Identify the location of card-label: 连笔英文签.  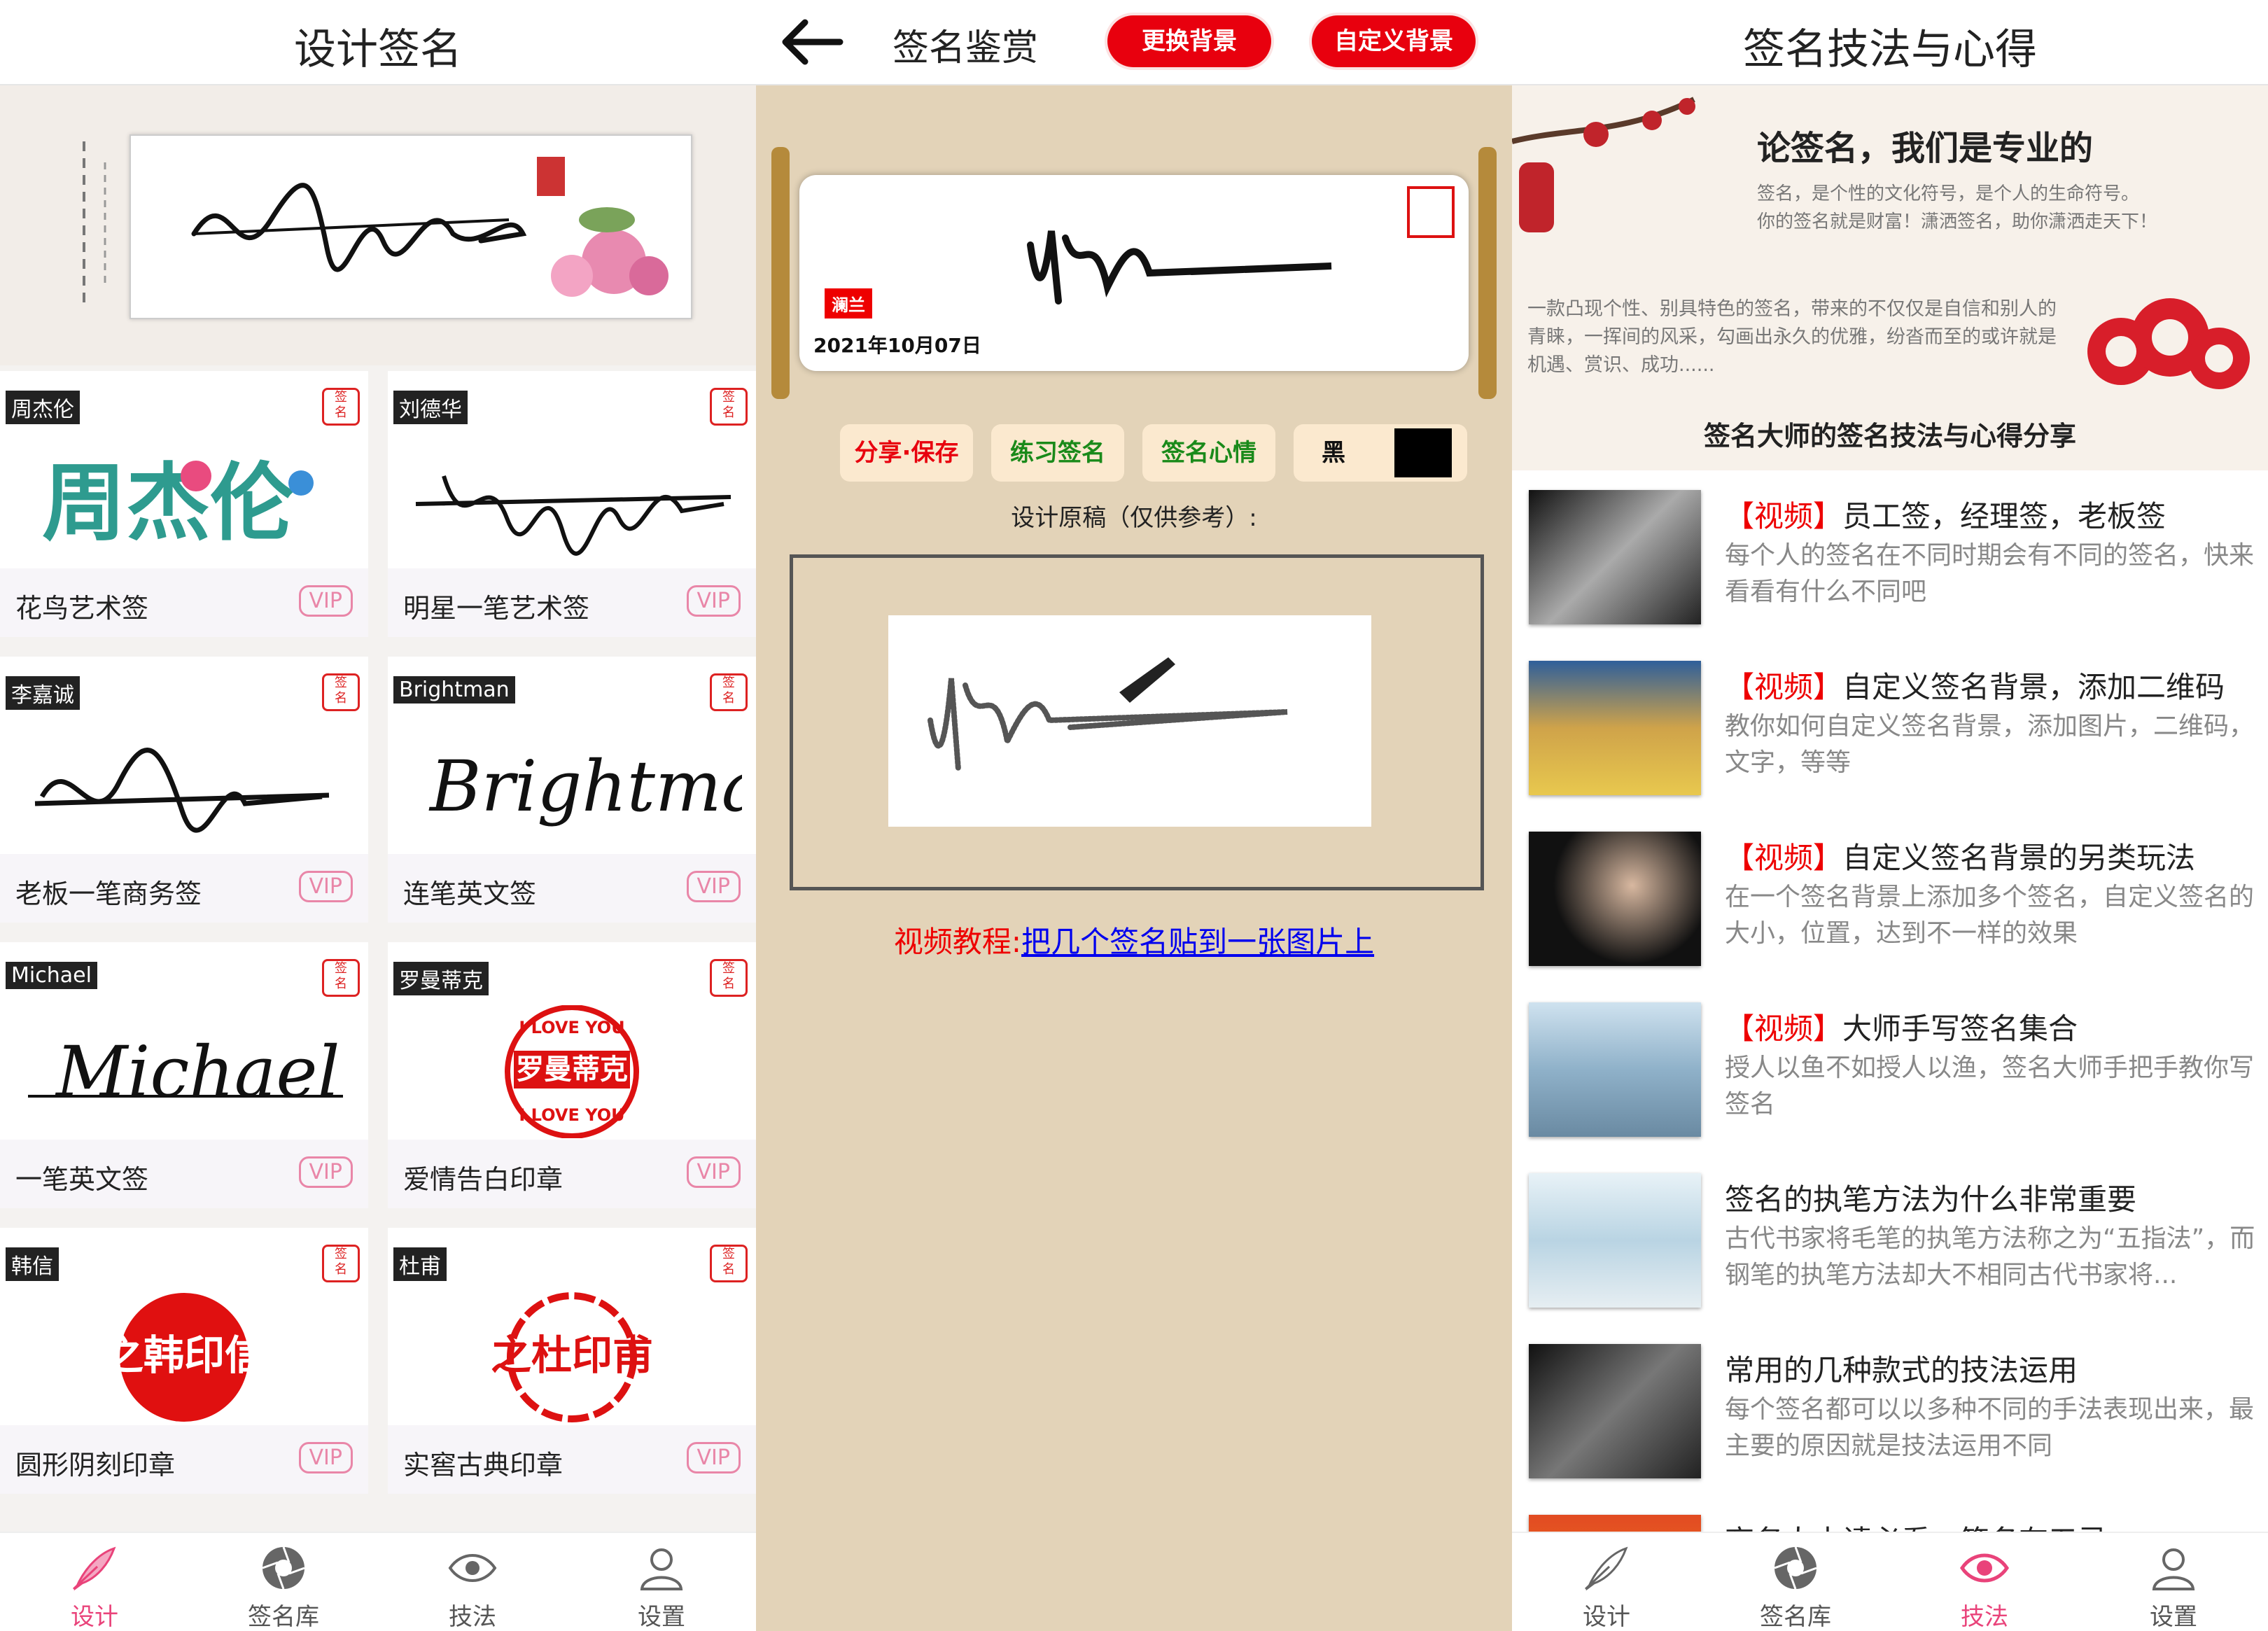
(470, 893).